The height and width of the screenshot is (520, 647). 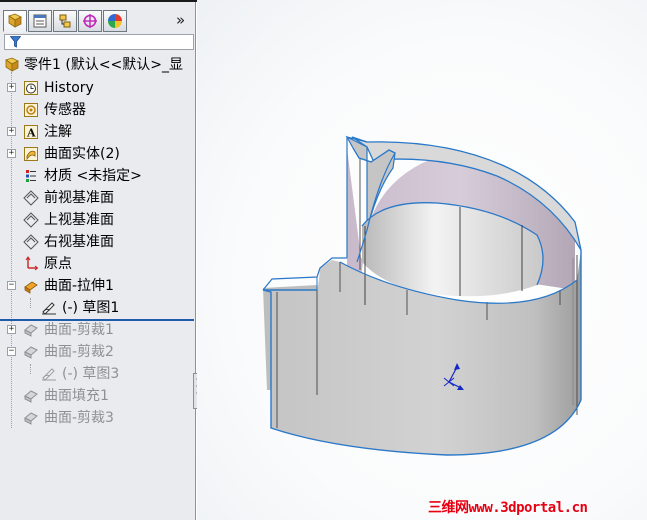 I want to click on tree-item-part: 零件1 (默认<<默认>_显, so click(x=98, y=65).